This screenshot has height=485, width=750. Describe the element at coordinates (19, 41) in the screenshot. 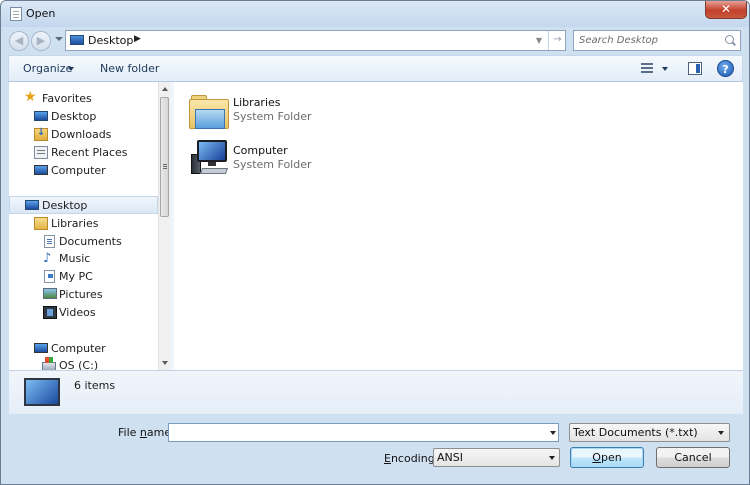

I see `back-button: ◀` at that location.